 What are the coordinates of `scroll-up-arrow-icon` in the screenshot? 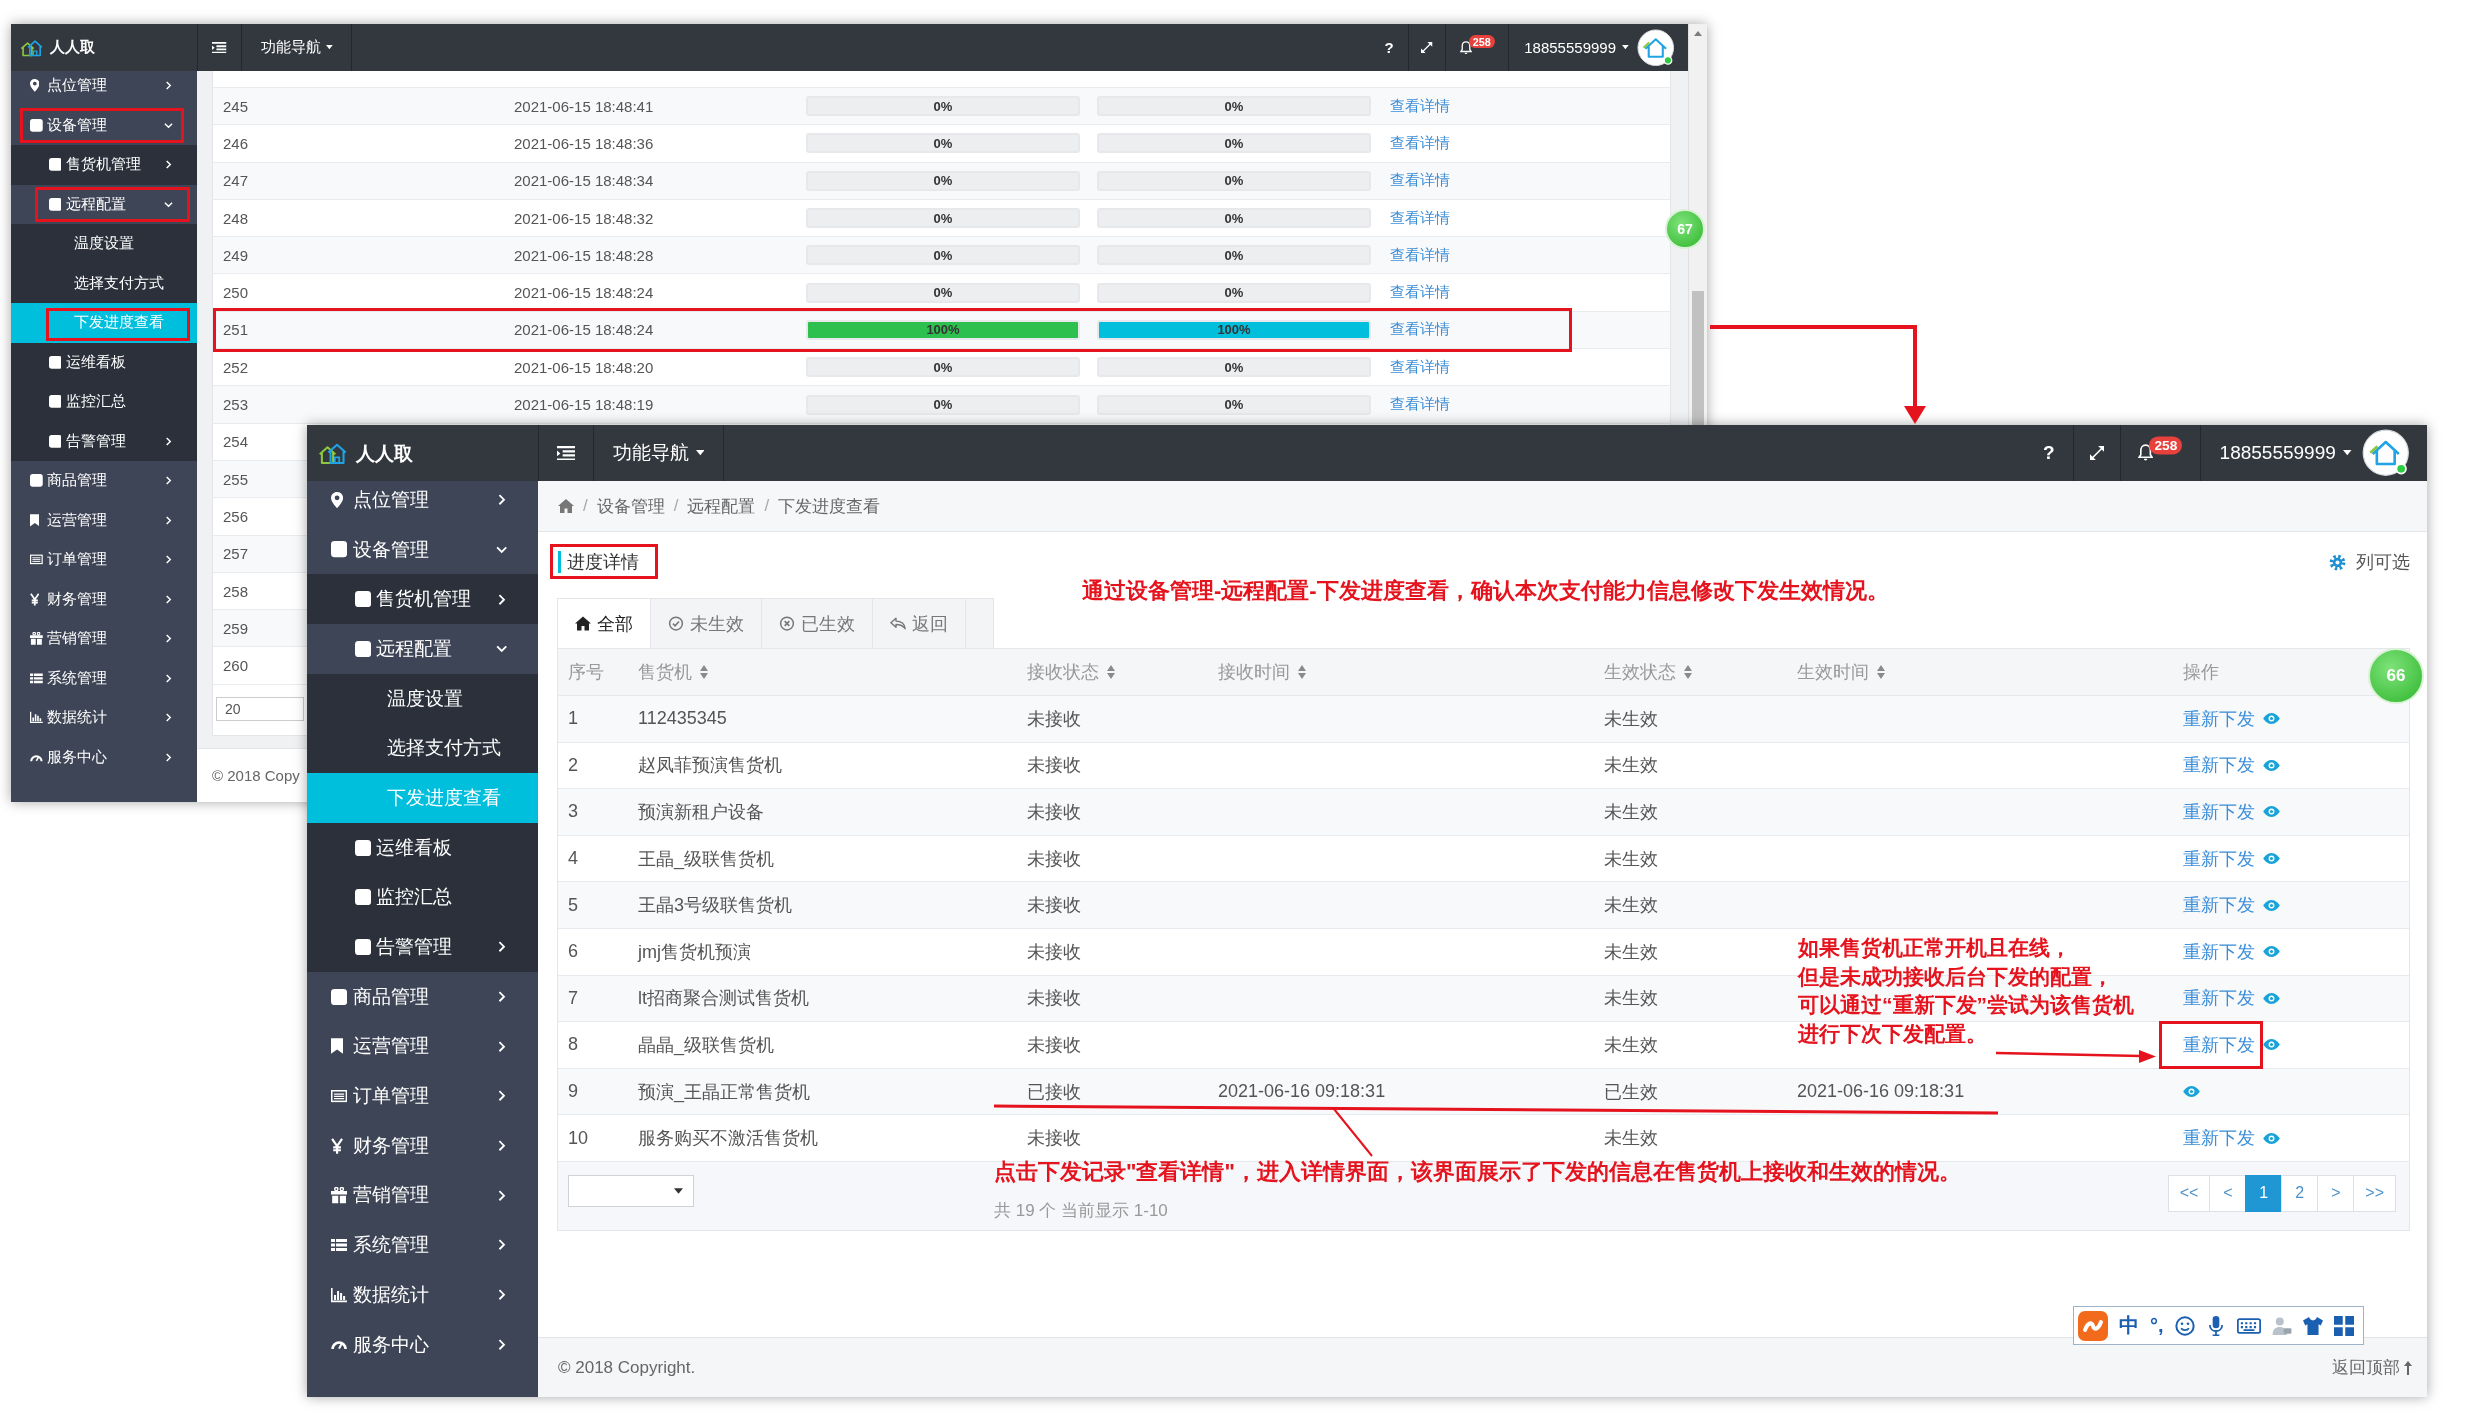 It's located at (1698, 33).